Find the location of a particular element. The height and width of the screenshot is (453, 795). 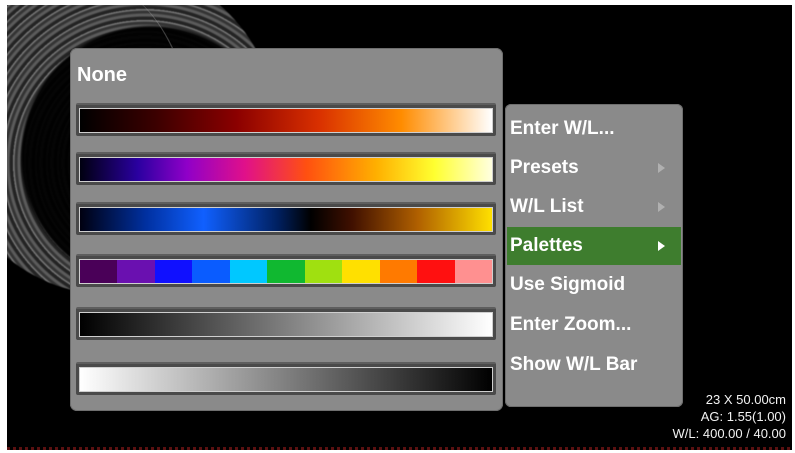

spectrum-palette-icon is located at coordinates (286, 271).